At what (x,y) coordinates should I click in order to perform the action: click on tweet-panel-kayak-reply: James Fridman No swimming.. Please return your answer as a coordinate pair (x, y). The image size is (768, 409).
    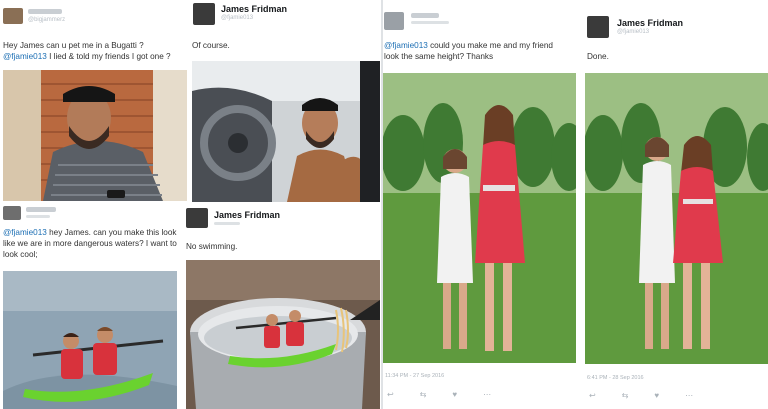
    Looking at the image, I should click on (282, 306).